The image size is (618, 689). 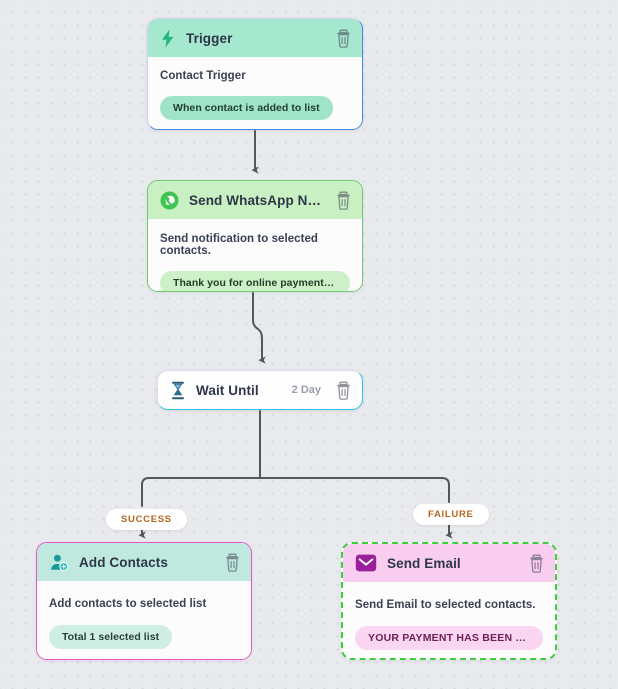 I want to click on node-send-email-description: Send Email to selected contacts., so click(x=445, y=605).